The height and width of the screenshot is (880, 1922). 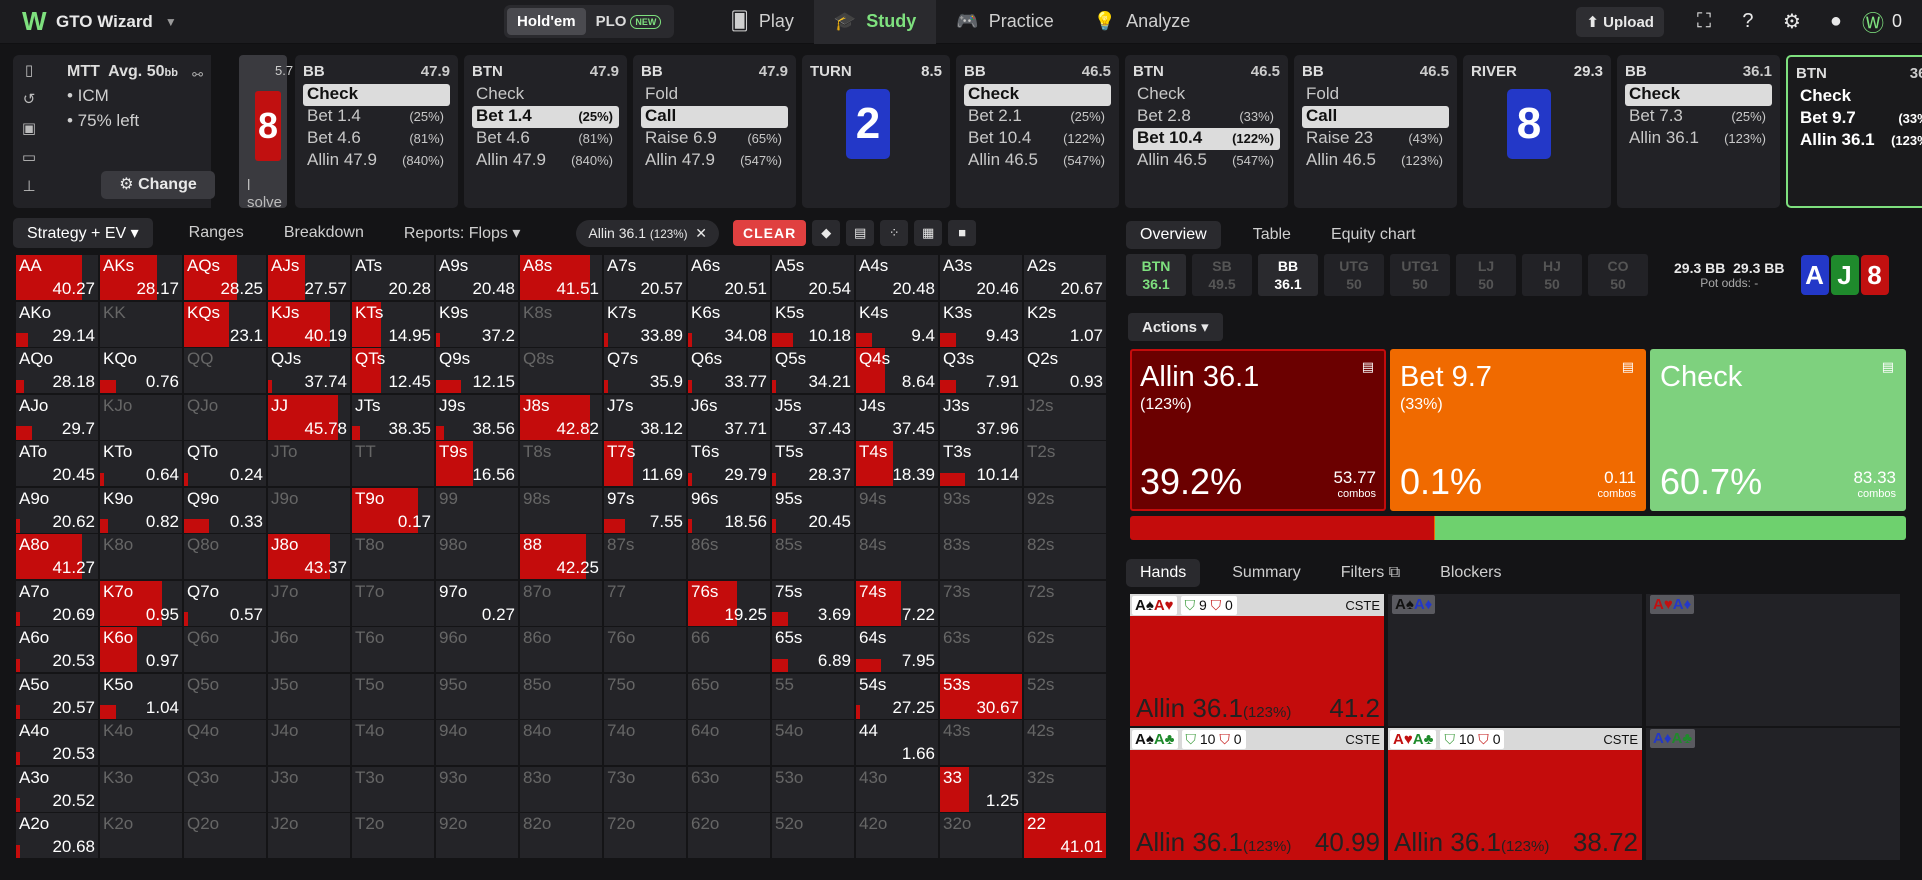 What do you see at coordinates (897, 556) in the screenshot?
I see `hand-cell: 84s` at bounding box center [897, 556].